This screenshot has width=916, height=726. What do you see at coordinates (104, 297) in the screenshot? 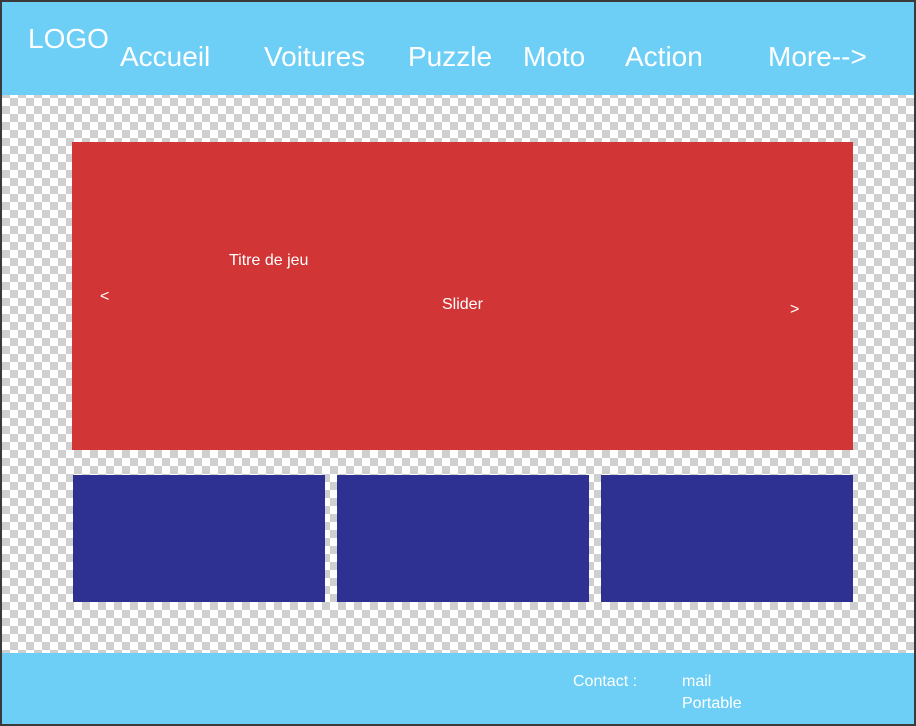
I see `slider-prev-arrow: <` at bounding box center [104, 297].